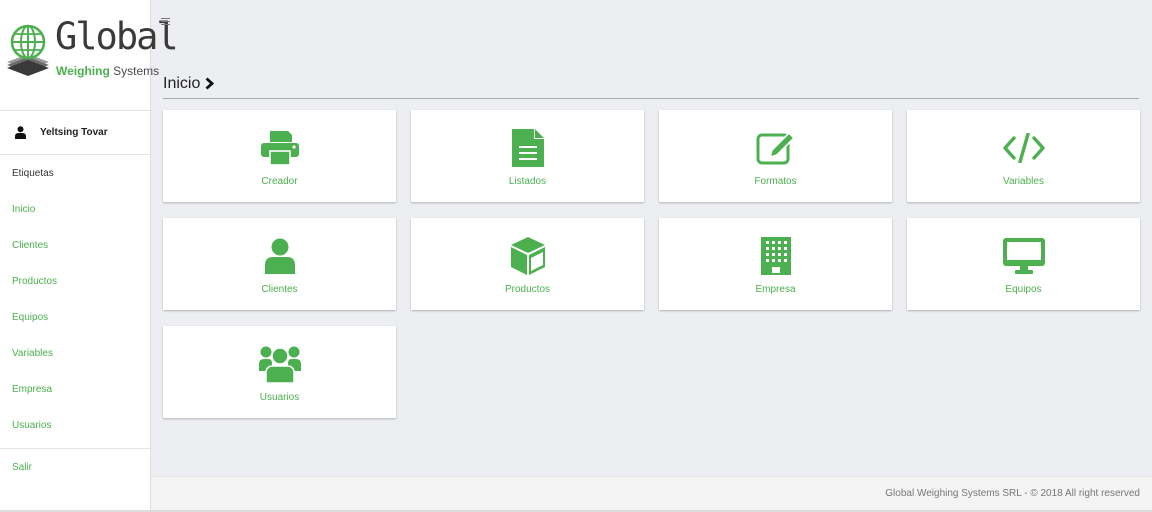 This screenshot has height=512, width=1152. I want to click on card-empresa: Empresa, so click(775, 264).